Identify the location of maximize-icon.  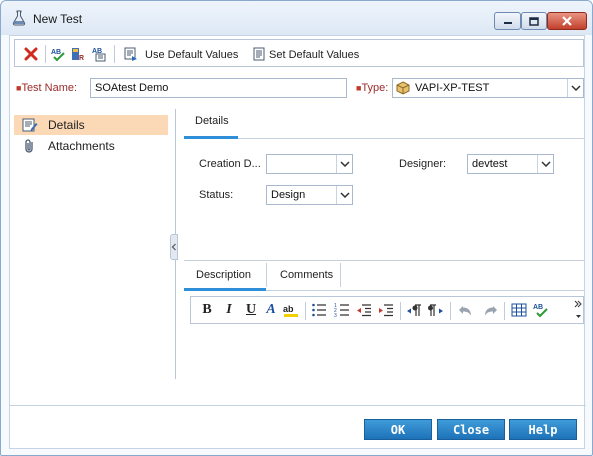
(534, 21).